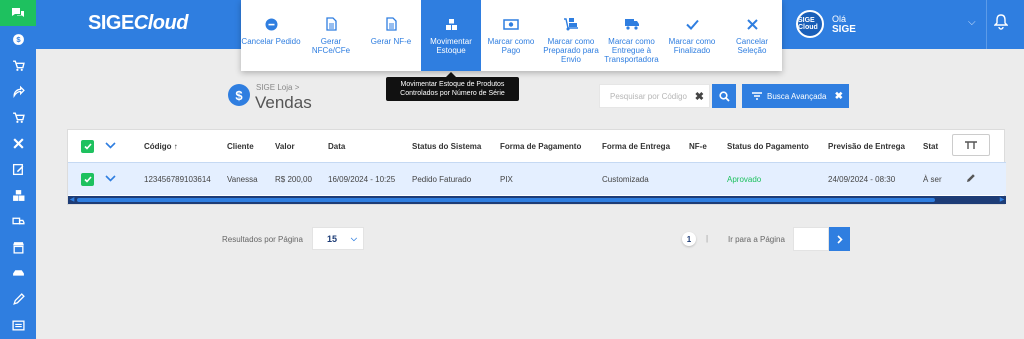  I want to click on pen-icon, so click(18, 299).